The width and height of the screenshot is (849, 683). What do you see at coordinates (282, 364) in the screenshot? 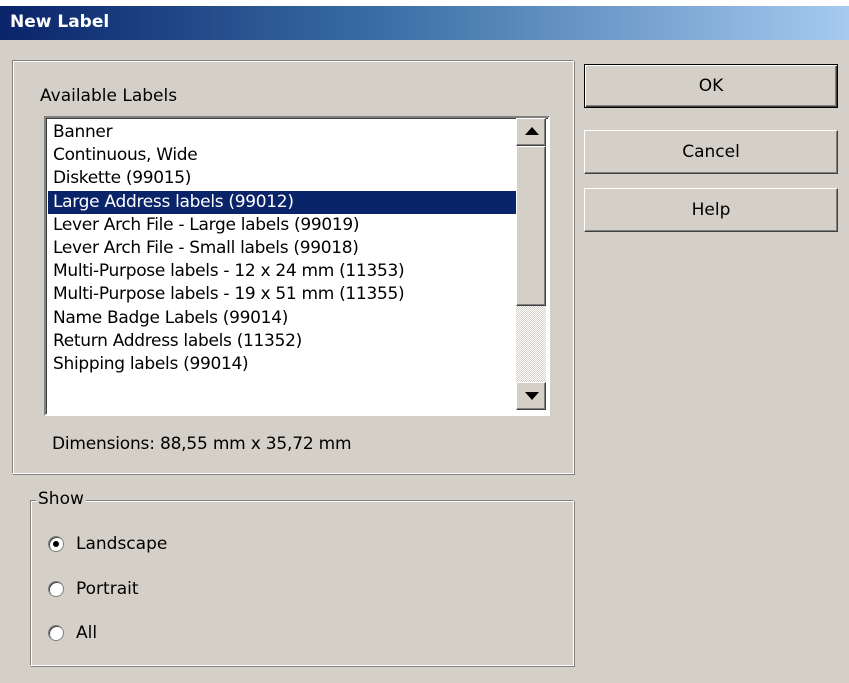
I see `list-item: Shipping labels (99014)` at bounding box center [282, 364].